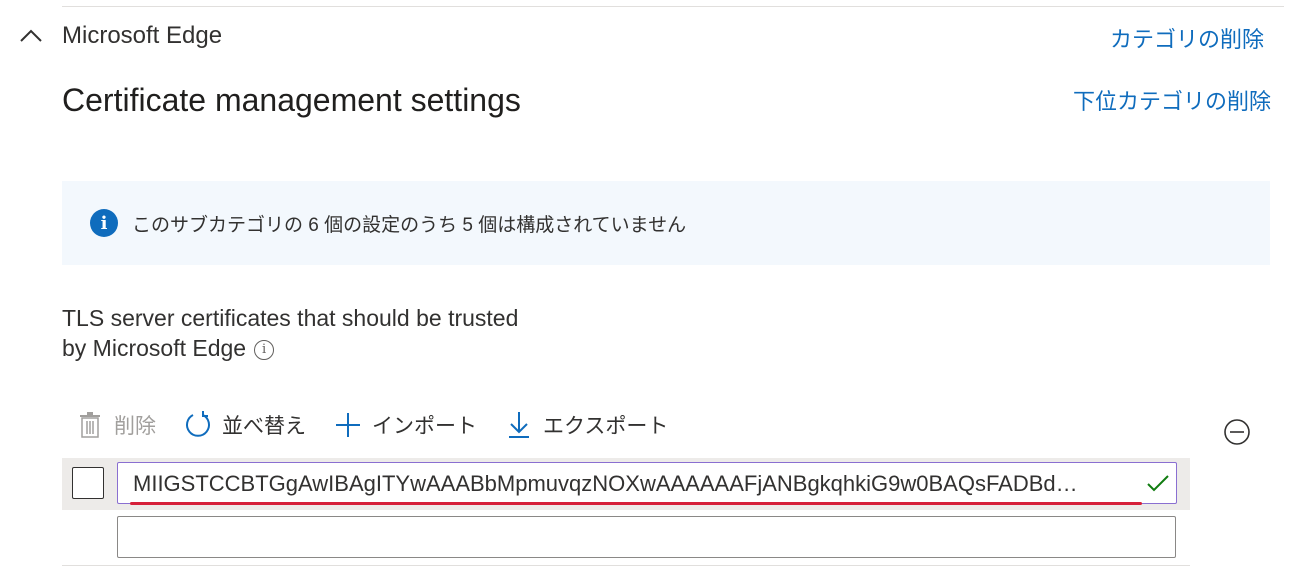  What do you see at coordinates (424, 426) in the screenshot?
I see `import-button-label: インポート` at bounding box center [424, 426].